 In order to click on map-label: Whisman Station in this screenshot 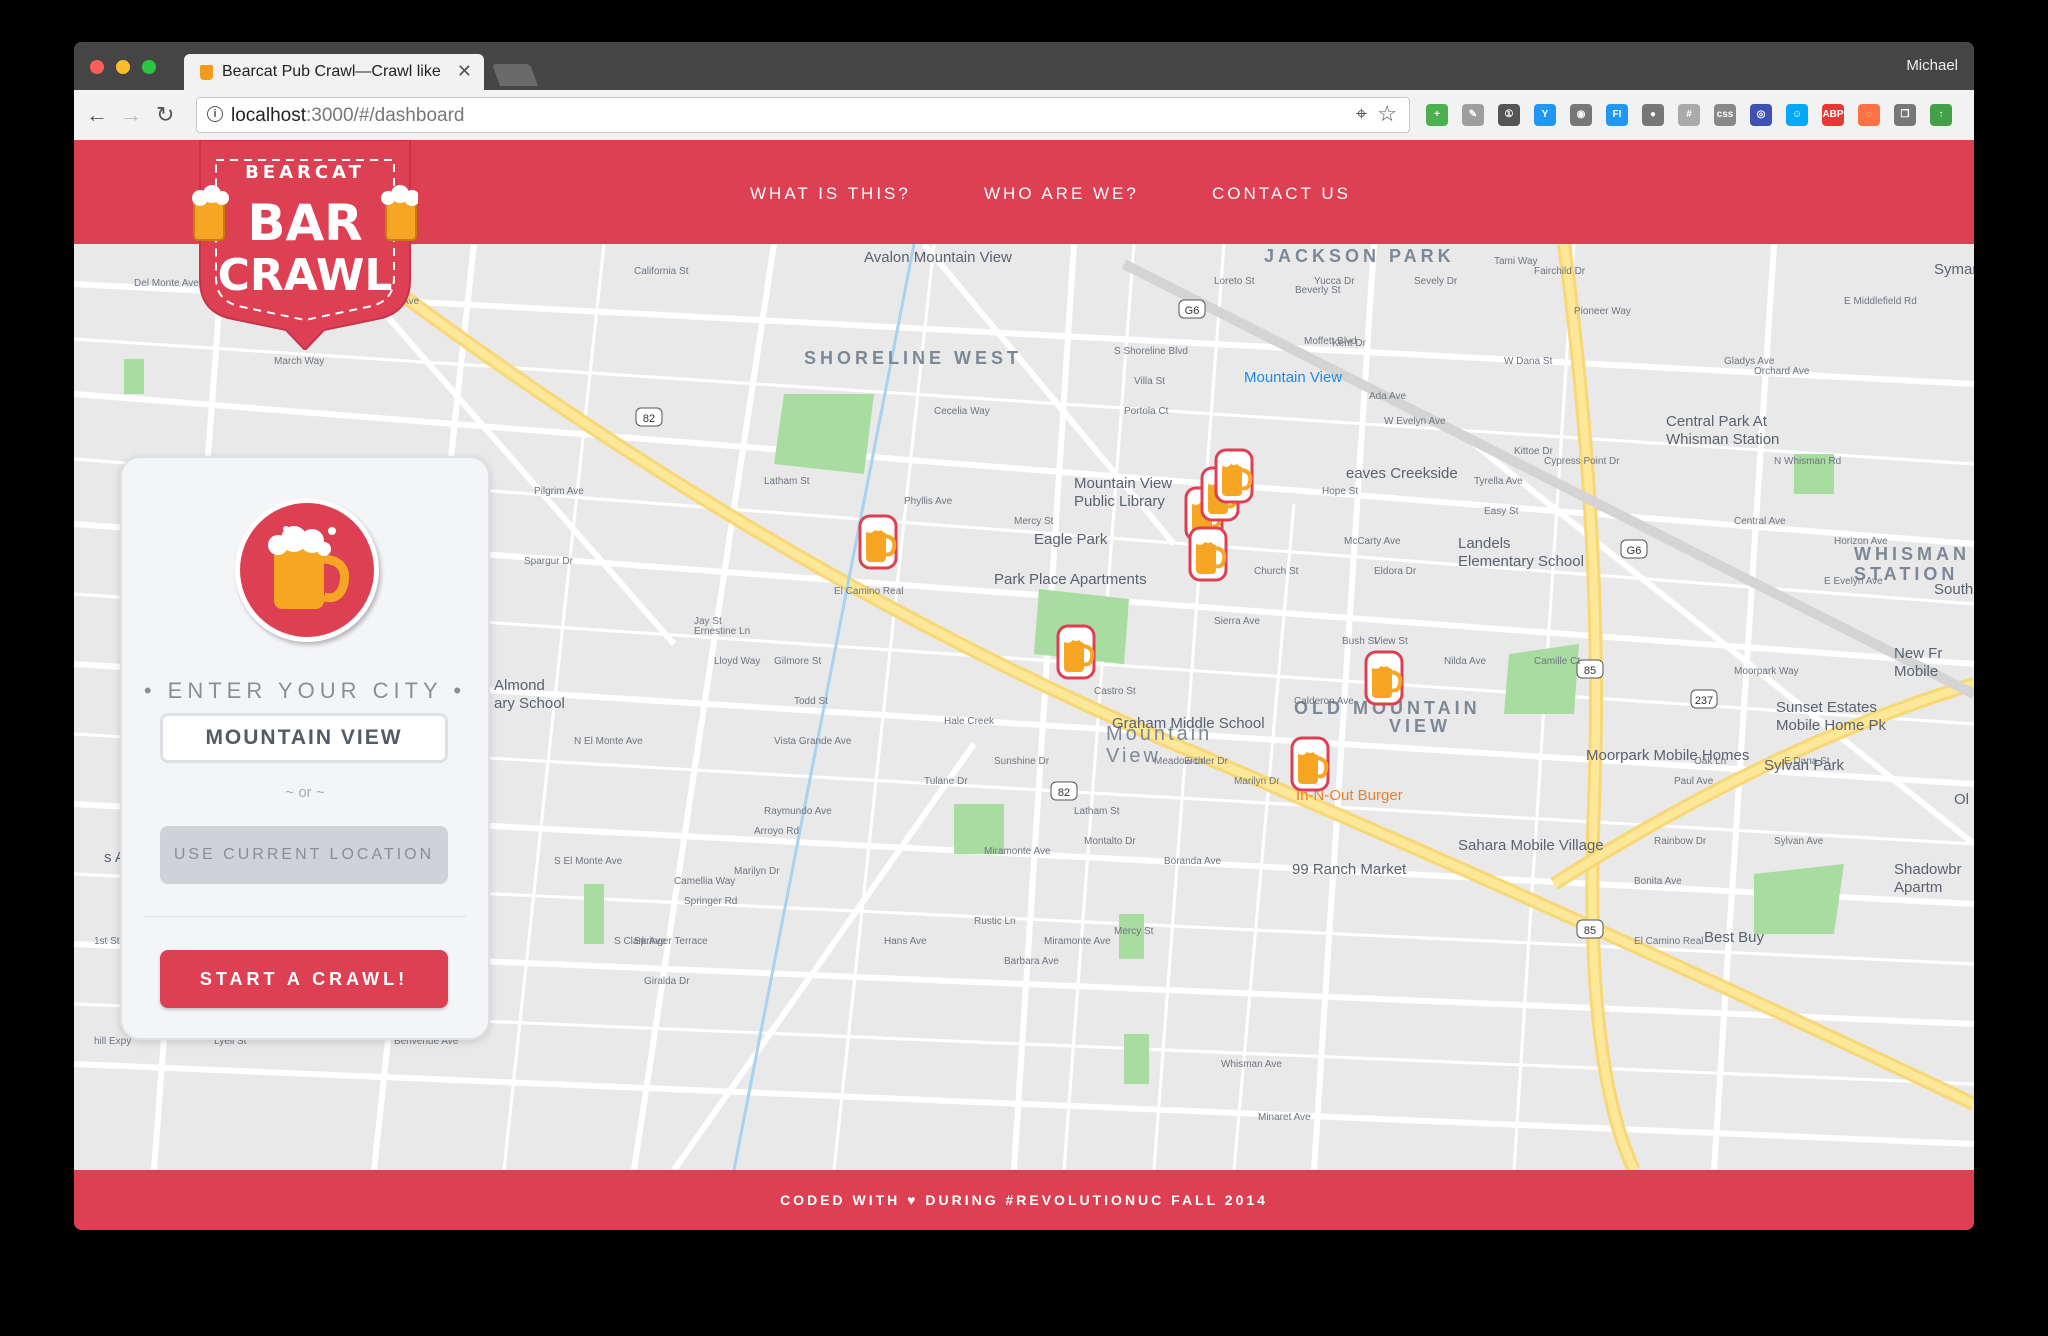, I will do `click(1722, 439)`.